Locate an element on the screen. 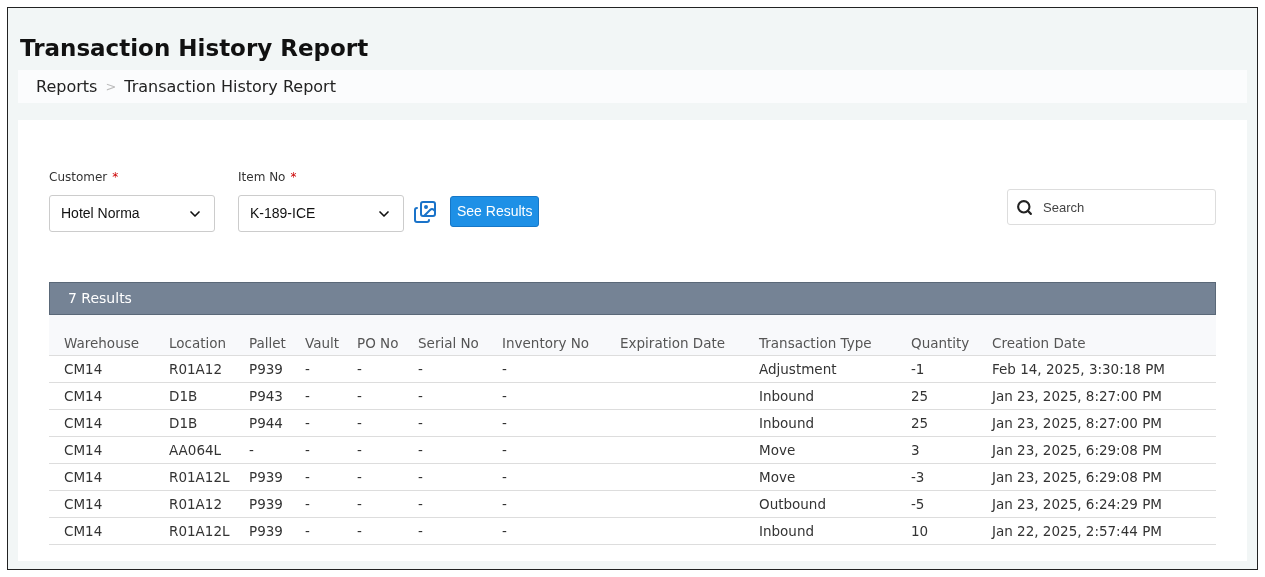  column-header: Expiration Date is located at coordinates (673, 343).